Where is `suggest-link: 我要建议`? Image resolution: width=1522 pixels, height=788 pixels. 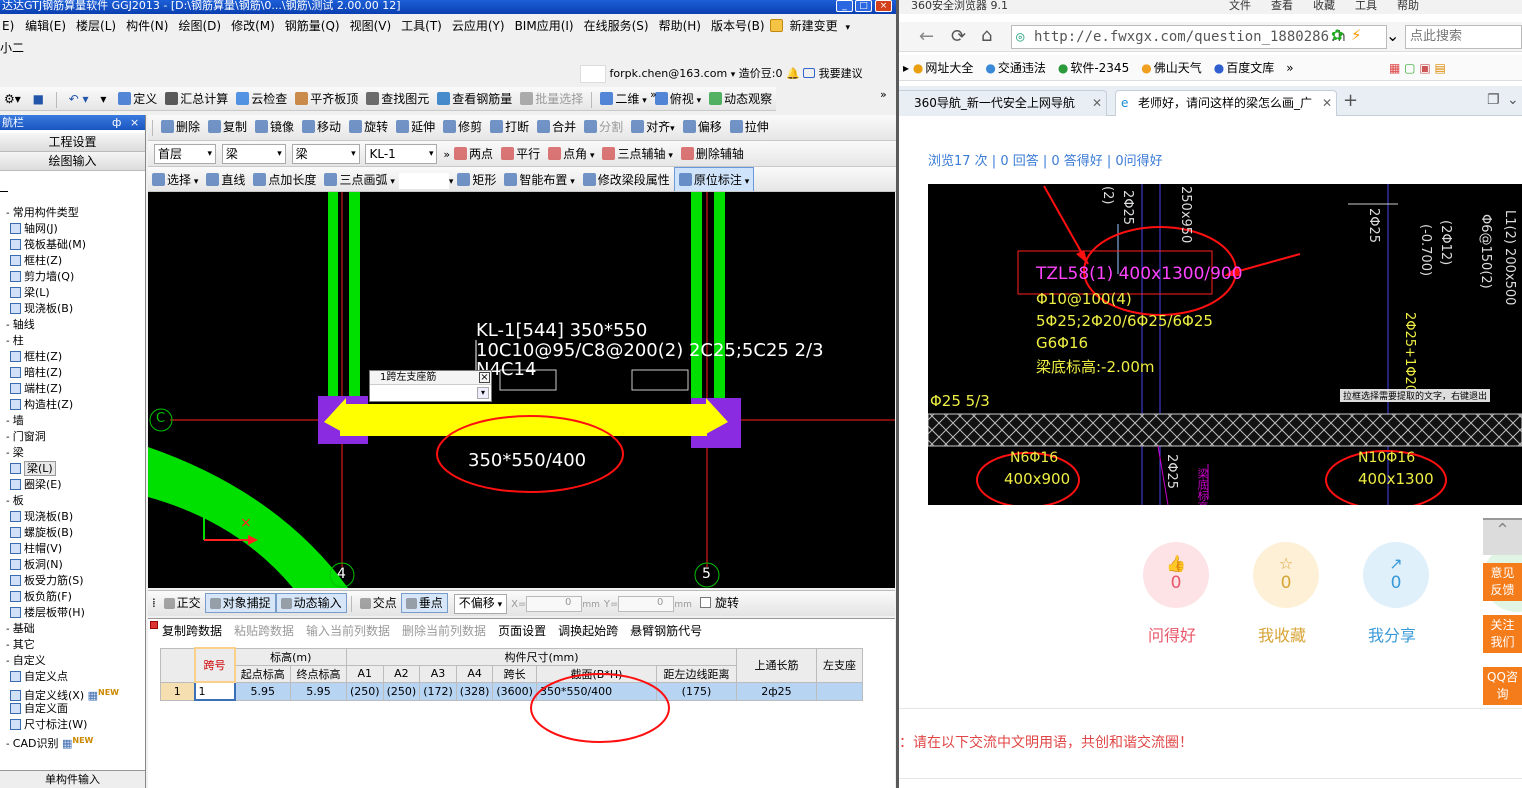 suggest-link: 我要建议 is located at coordinates (841, 73).